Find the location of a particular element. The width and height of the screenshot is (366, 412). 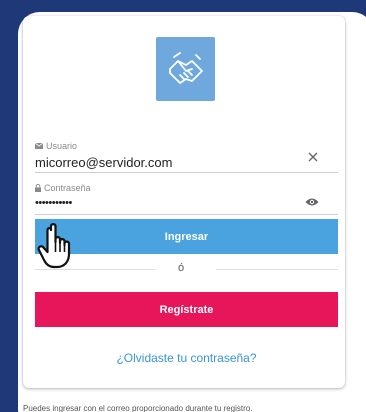

eye-icon is located at coordinates (312, 202).